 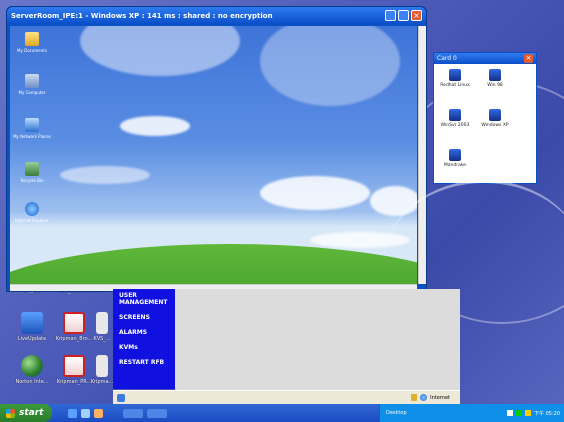 I want to click on desktop-toolbar-label: Desktop, so click(x=396, y=413).